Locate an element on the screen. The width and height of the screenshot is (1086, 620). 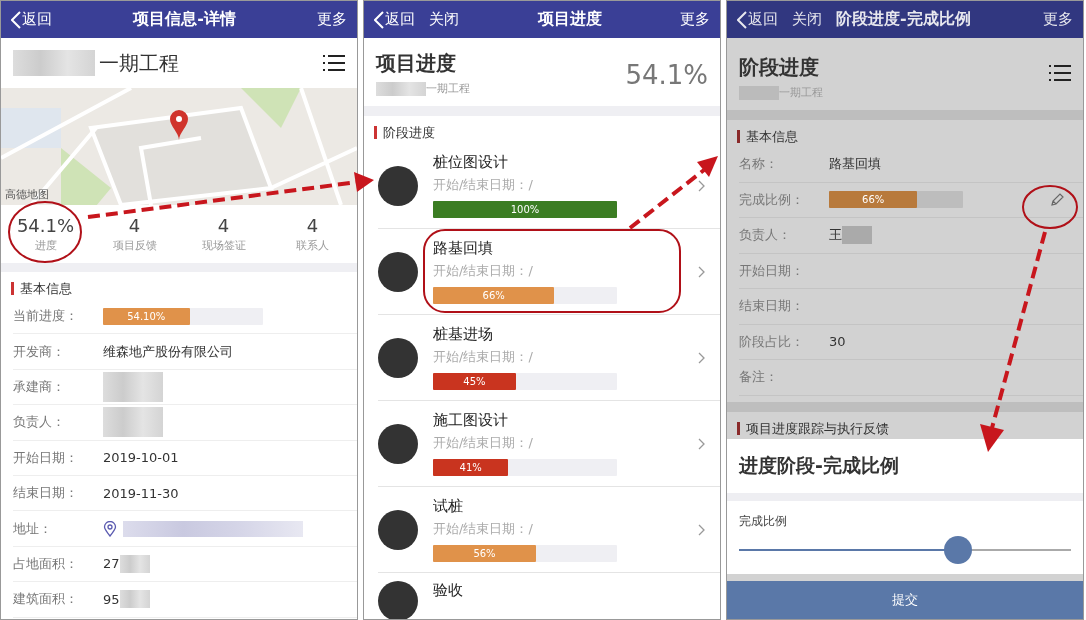
project-subtitle: 一期工程 is located at coordinates (448, 88).